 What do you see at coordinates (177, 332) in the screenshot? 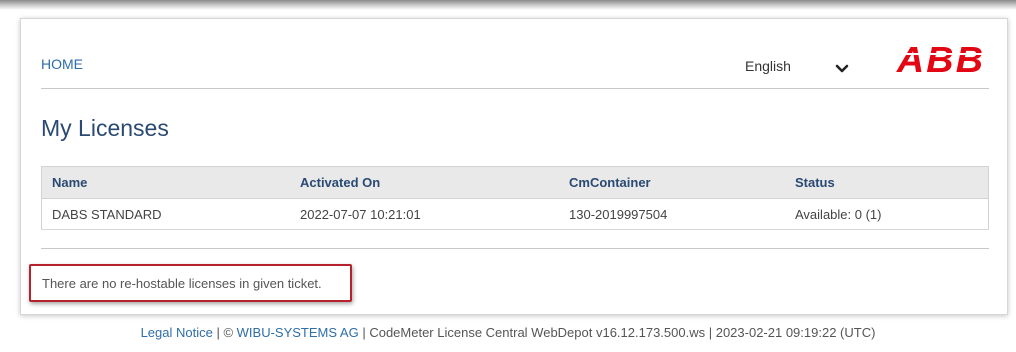
I see `legal-notice-link: Legal Notice` at bounding box center [177, 332].